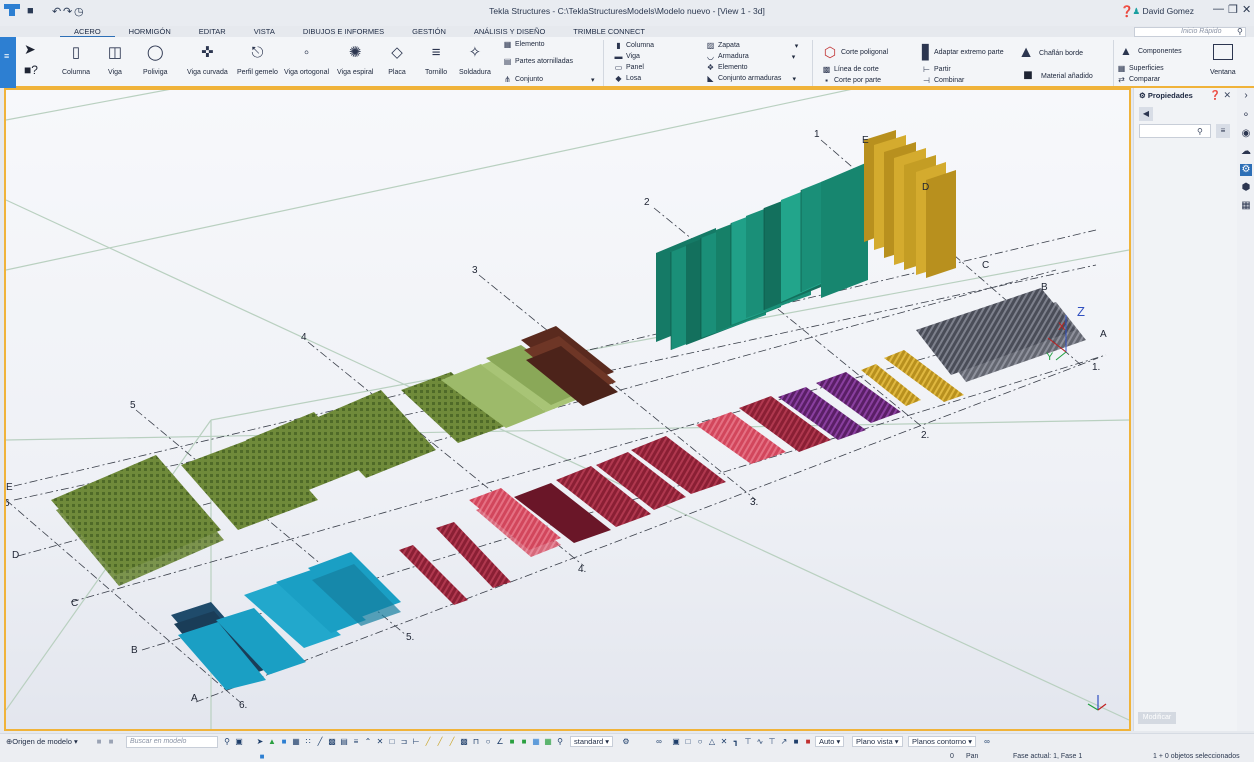  What do you see at coordinates (308, 741) in the screenshot?
I see `select-points-icon: ∷` at bounding box center [308, 741].